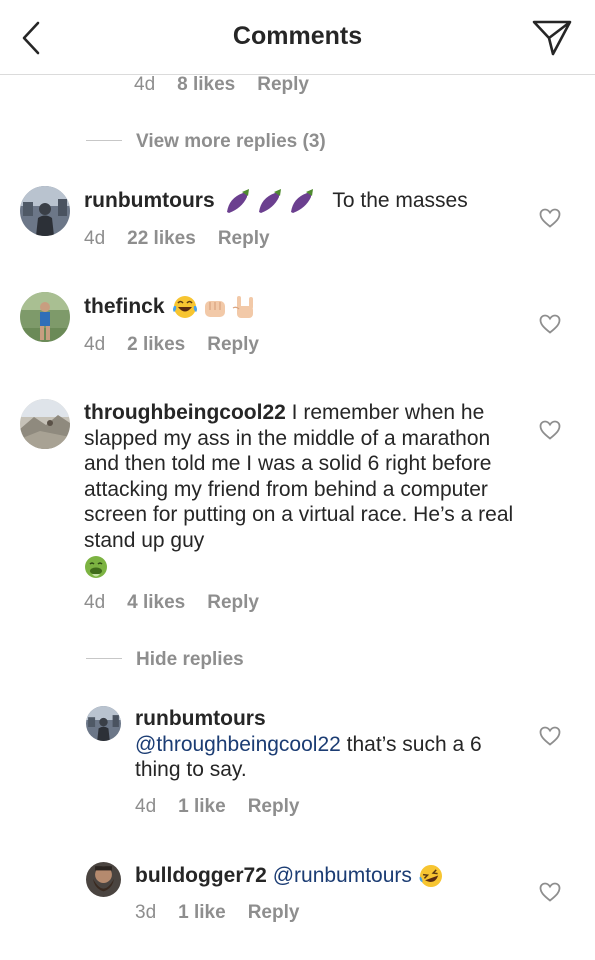 The width and height of the screenshot is (595, 960). What do you see at coordinates (231, 141) in the screenshot?
I see `view-more-replies-label: View more replies (3)` at bounding box center [231, 141].